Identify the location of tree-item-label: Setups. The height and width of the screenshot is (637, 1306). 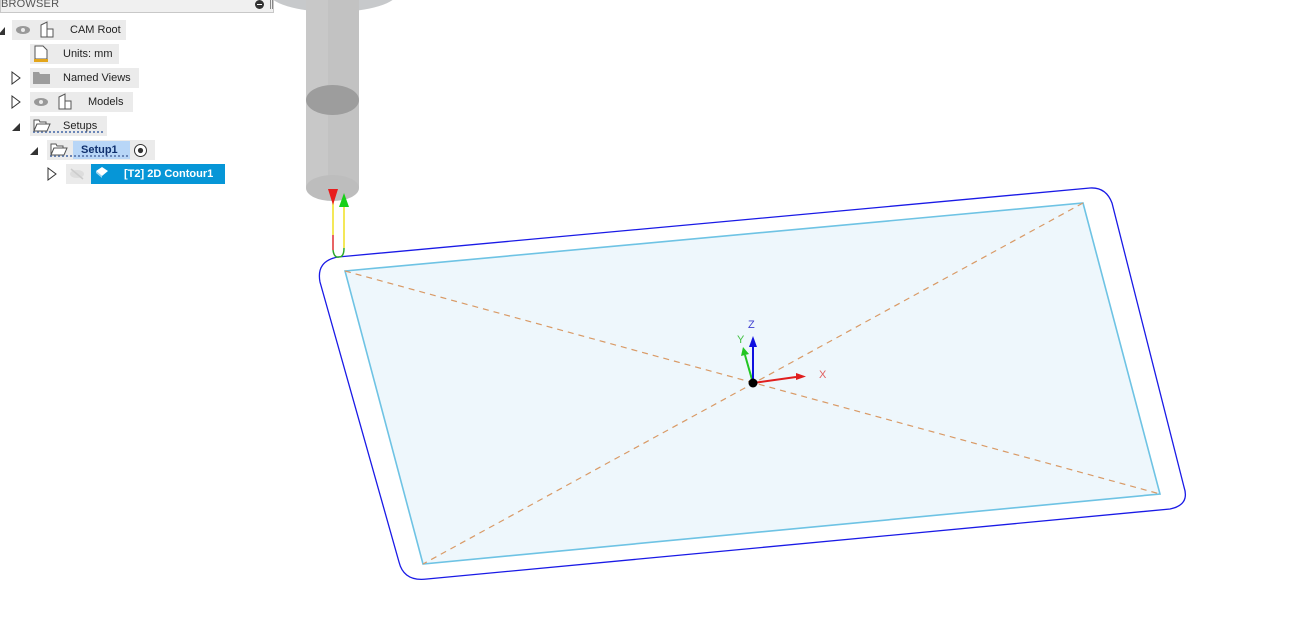
(80, 126).